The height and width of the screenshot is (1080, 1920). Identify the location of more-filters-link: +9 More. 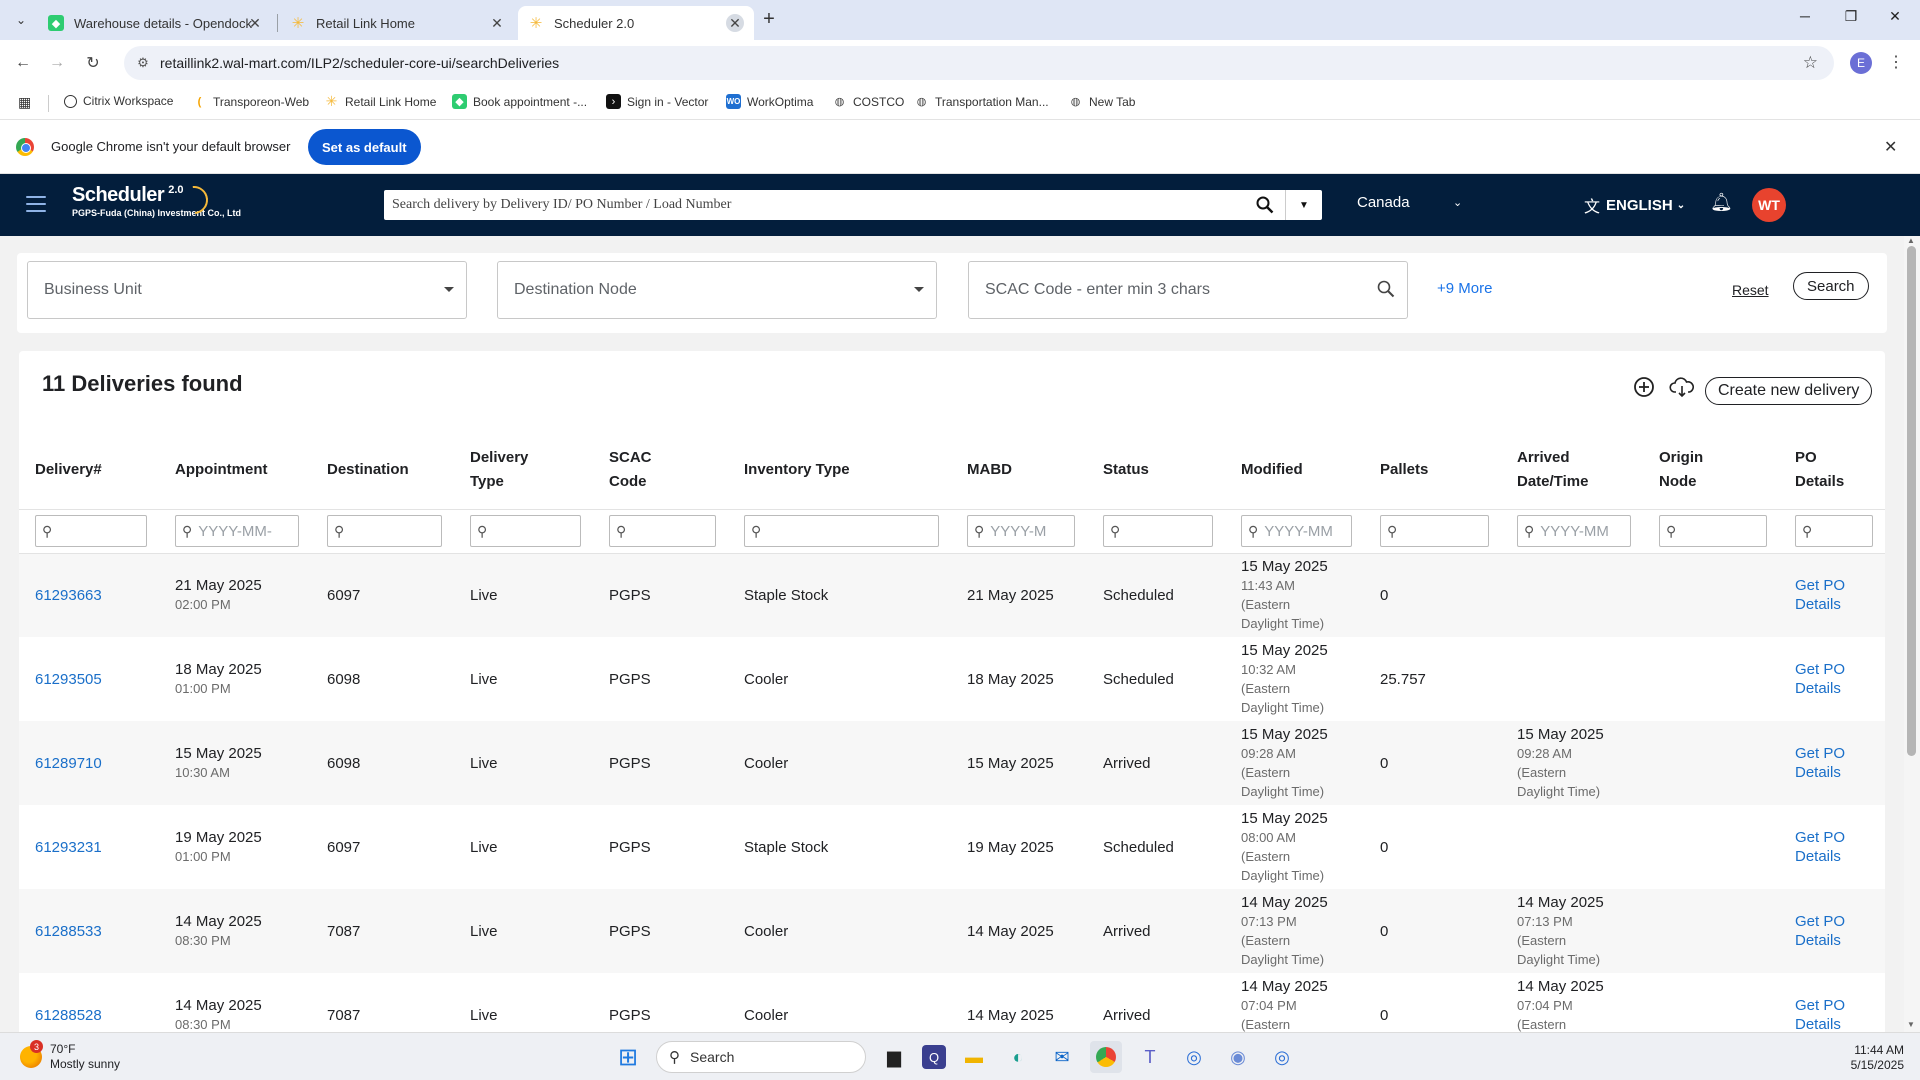
(1464, 288).